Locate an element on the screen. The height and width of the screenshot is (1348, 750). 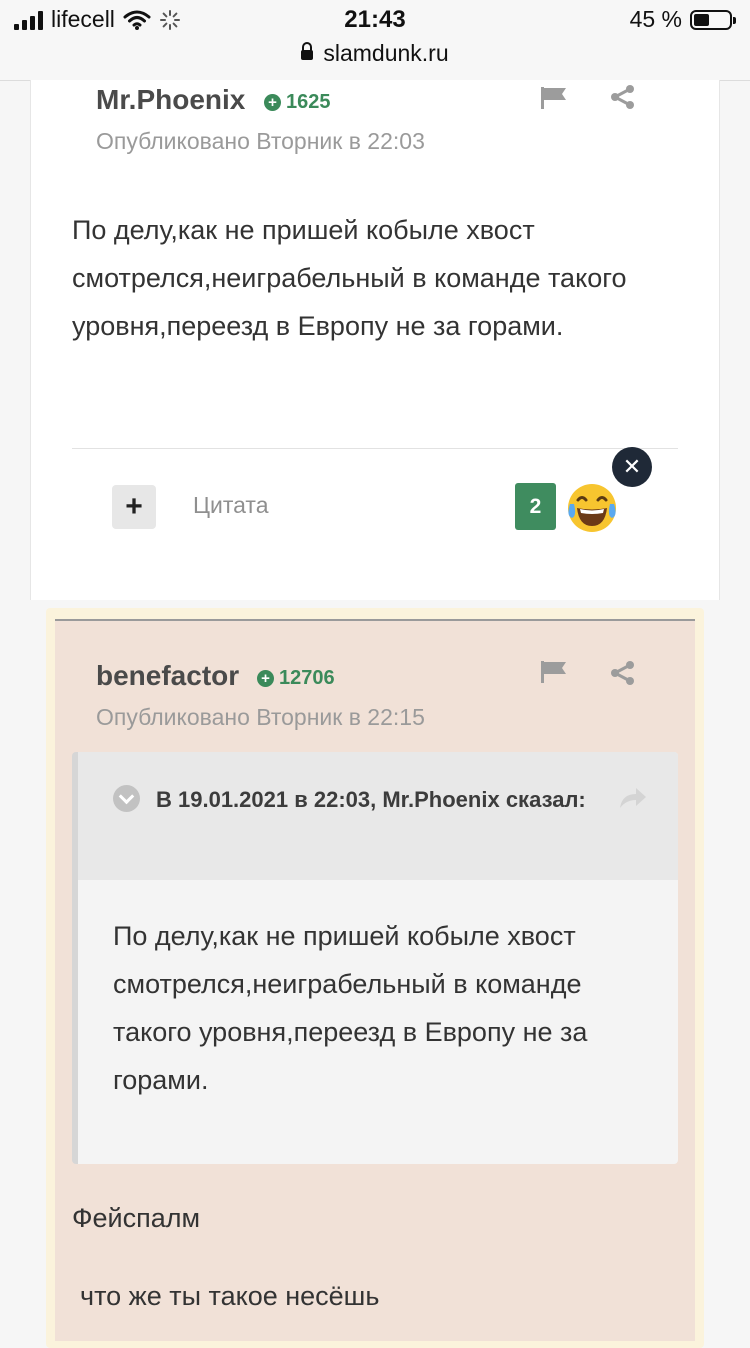
battery-group: 45 % is located at coordinates (682, 19).